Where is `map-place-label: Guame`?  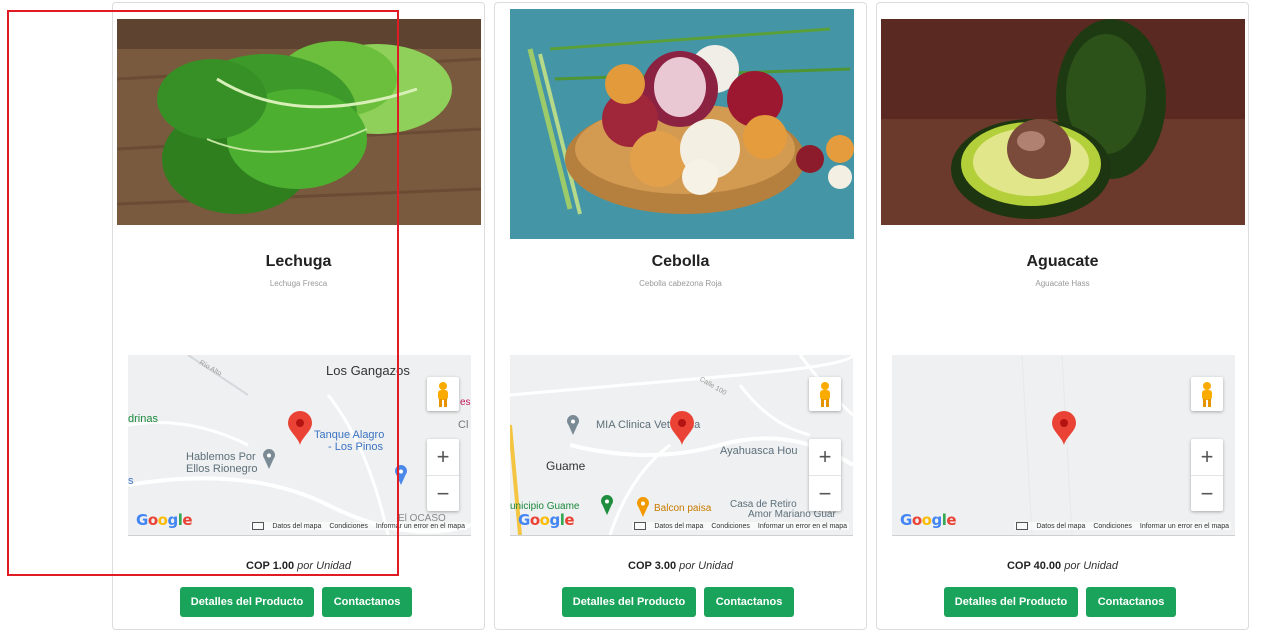 map-place-label: Guame is located at coordinates (566, 466).